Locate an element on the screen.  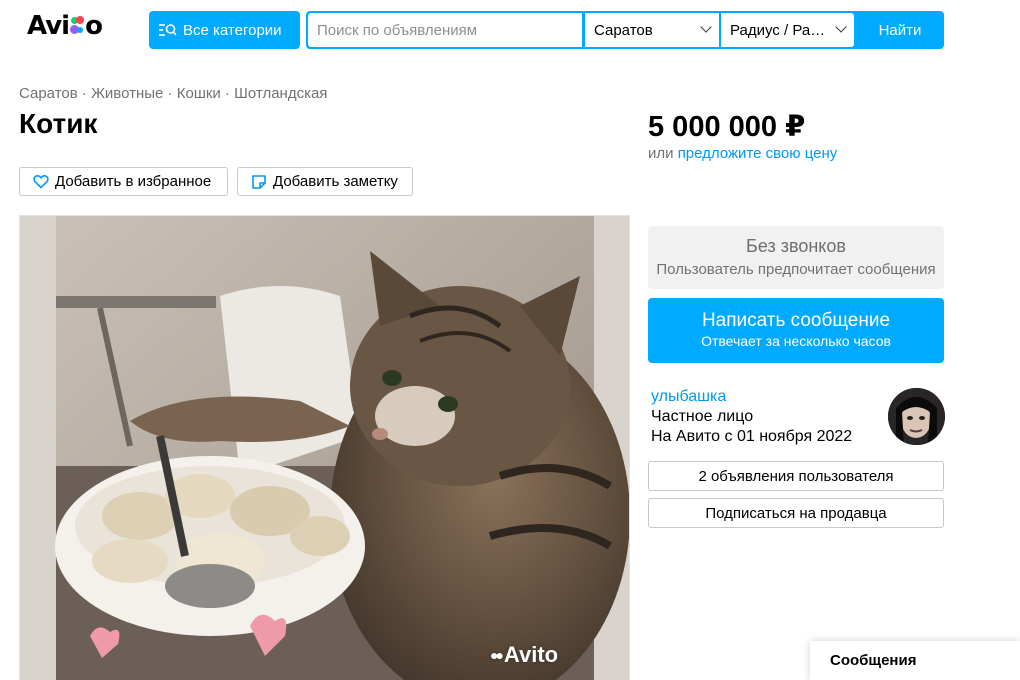
price: 5 000 000 ₽ is located at coordinates (727, 127).